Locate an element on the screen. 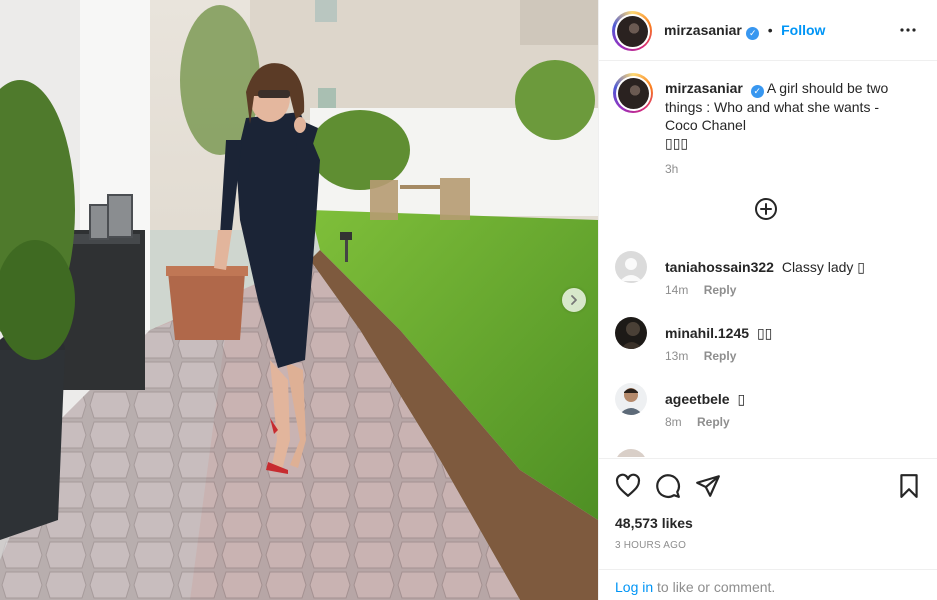 The image size is (937, 600). next-photo-button is located at coordinates (574, 300).